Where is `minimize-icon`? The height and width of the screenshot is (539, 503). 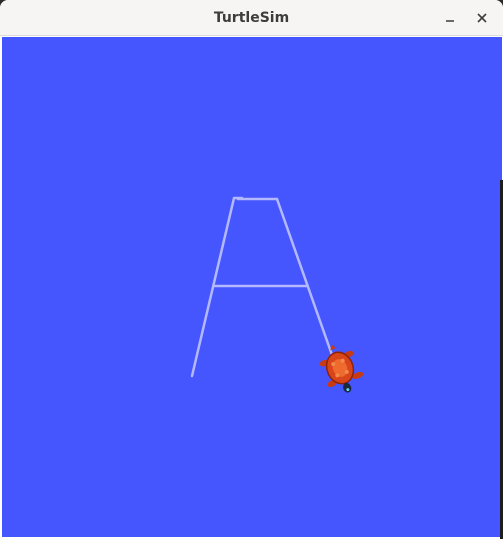
minimize-icon is located at coordinates (450, 21).